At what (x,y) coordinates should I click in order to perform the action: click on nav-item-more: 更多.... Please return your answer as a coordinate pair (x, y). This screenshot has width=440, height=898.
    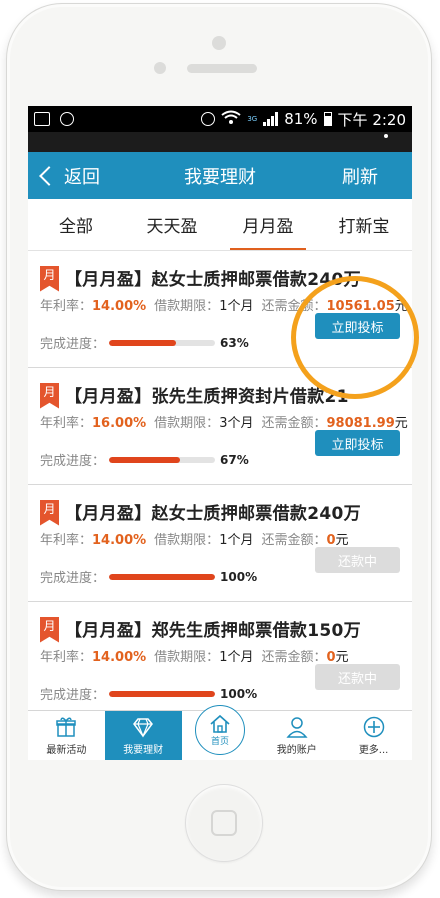
    Looking at the image, I should click on (373, 735).